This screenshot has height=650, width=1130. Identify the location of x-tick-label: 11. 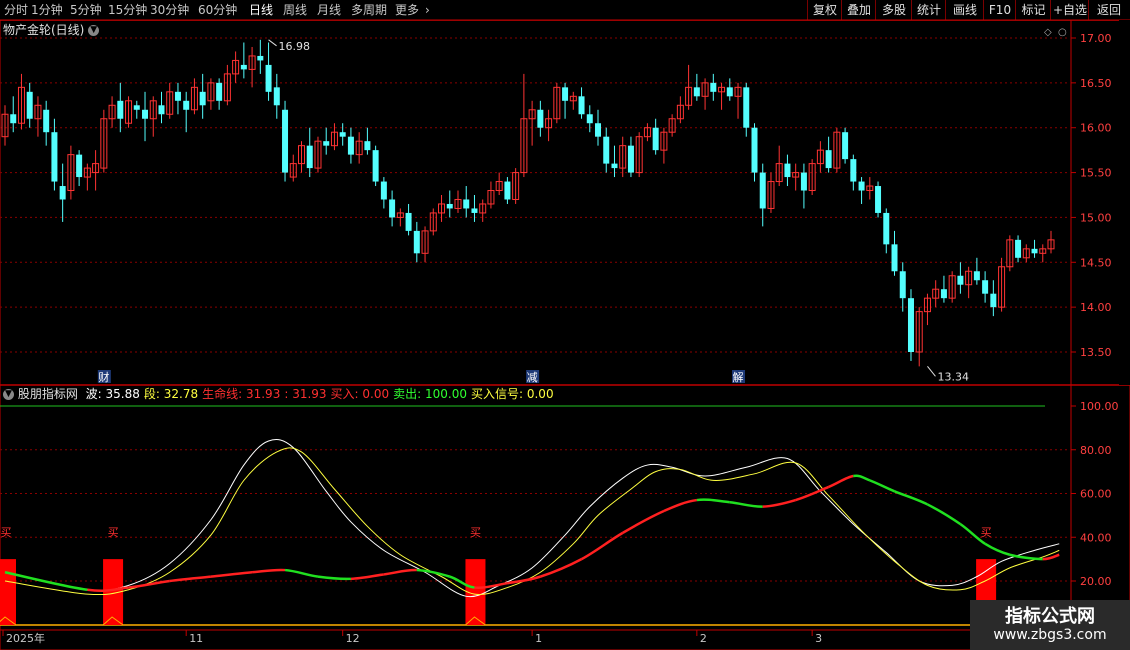
(196, 638).